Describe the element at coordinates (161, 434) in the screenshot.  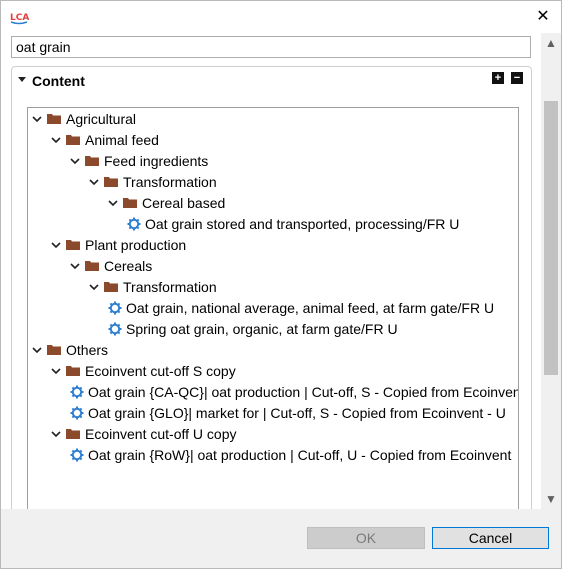
I see `tree-item-label: Ecoinvent cut-off U copy` at that location.